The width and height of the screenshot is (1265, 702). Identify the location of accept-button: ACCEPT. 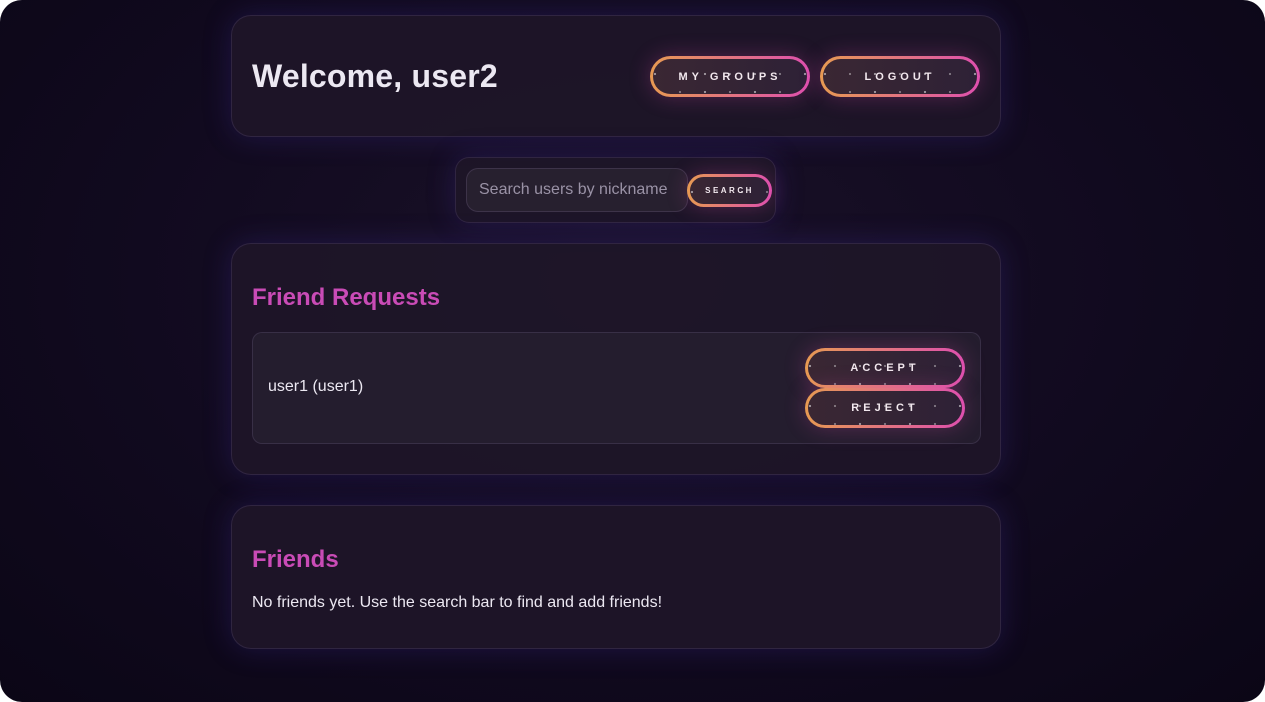
(885, 368).